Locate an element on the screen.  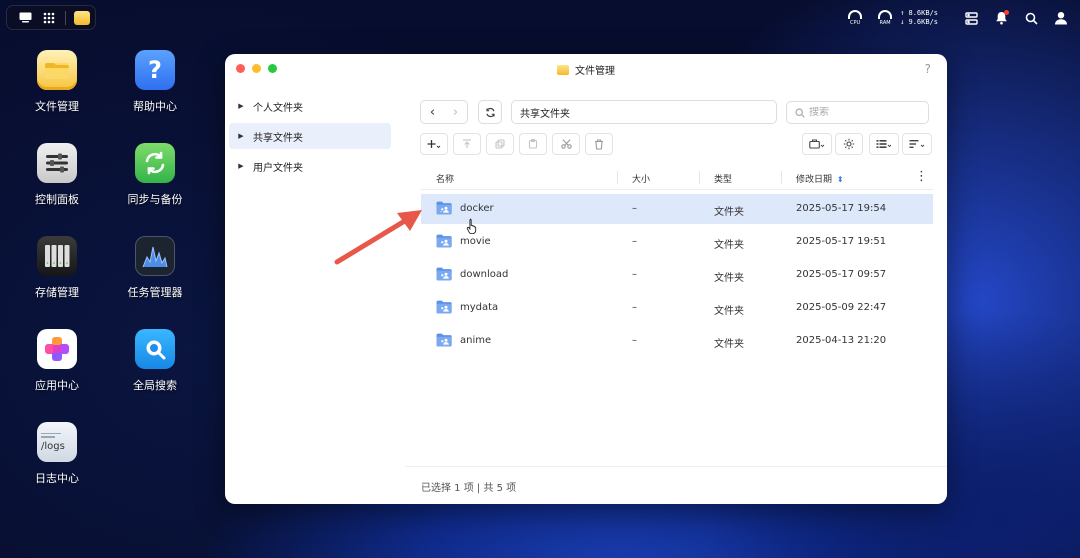
desktop-icon-task-manager: 任务管理器 is located at coordinates (155, 268).